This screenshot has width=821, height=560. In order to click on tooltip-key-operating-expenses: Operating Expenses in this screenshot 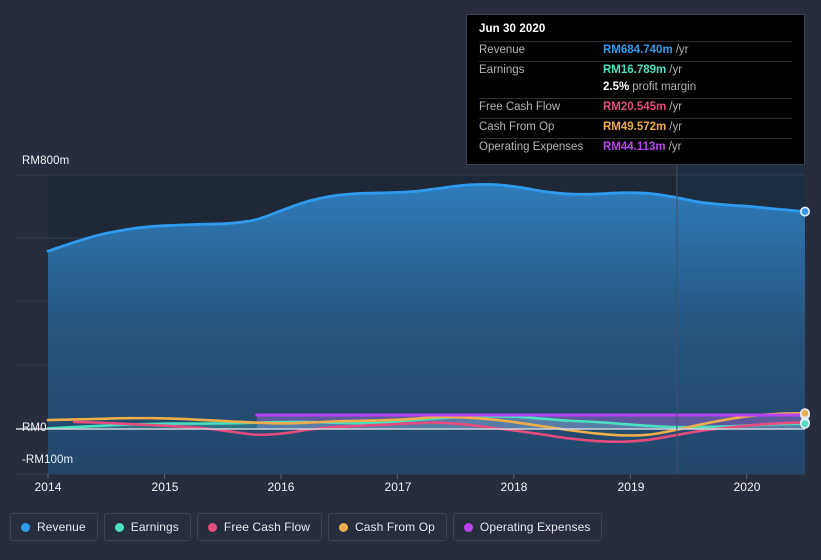, I will do `click(531, 147)`.